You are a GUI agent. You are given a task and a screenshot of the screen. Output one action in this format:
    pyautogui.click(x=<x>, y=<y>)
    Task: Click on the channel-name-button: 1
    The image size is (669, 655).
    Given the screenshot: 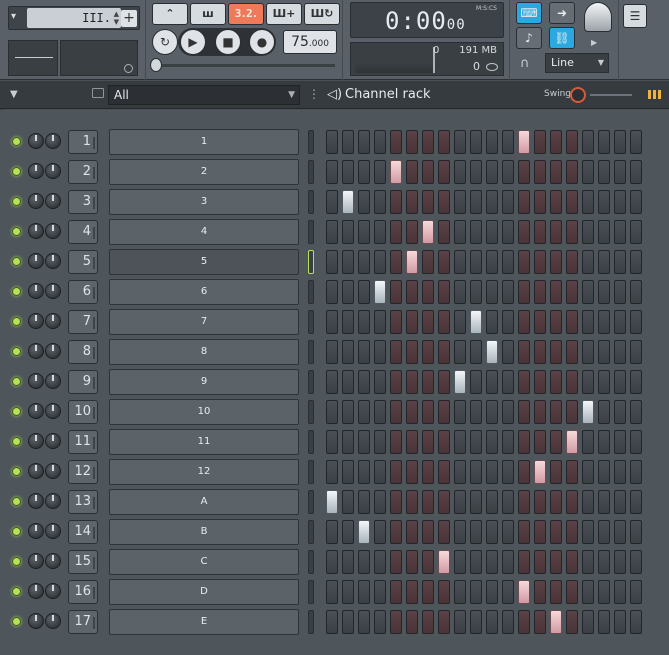 What is the action you would take?
    pyautogui.click(x=204, y=142)
    